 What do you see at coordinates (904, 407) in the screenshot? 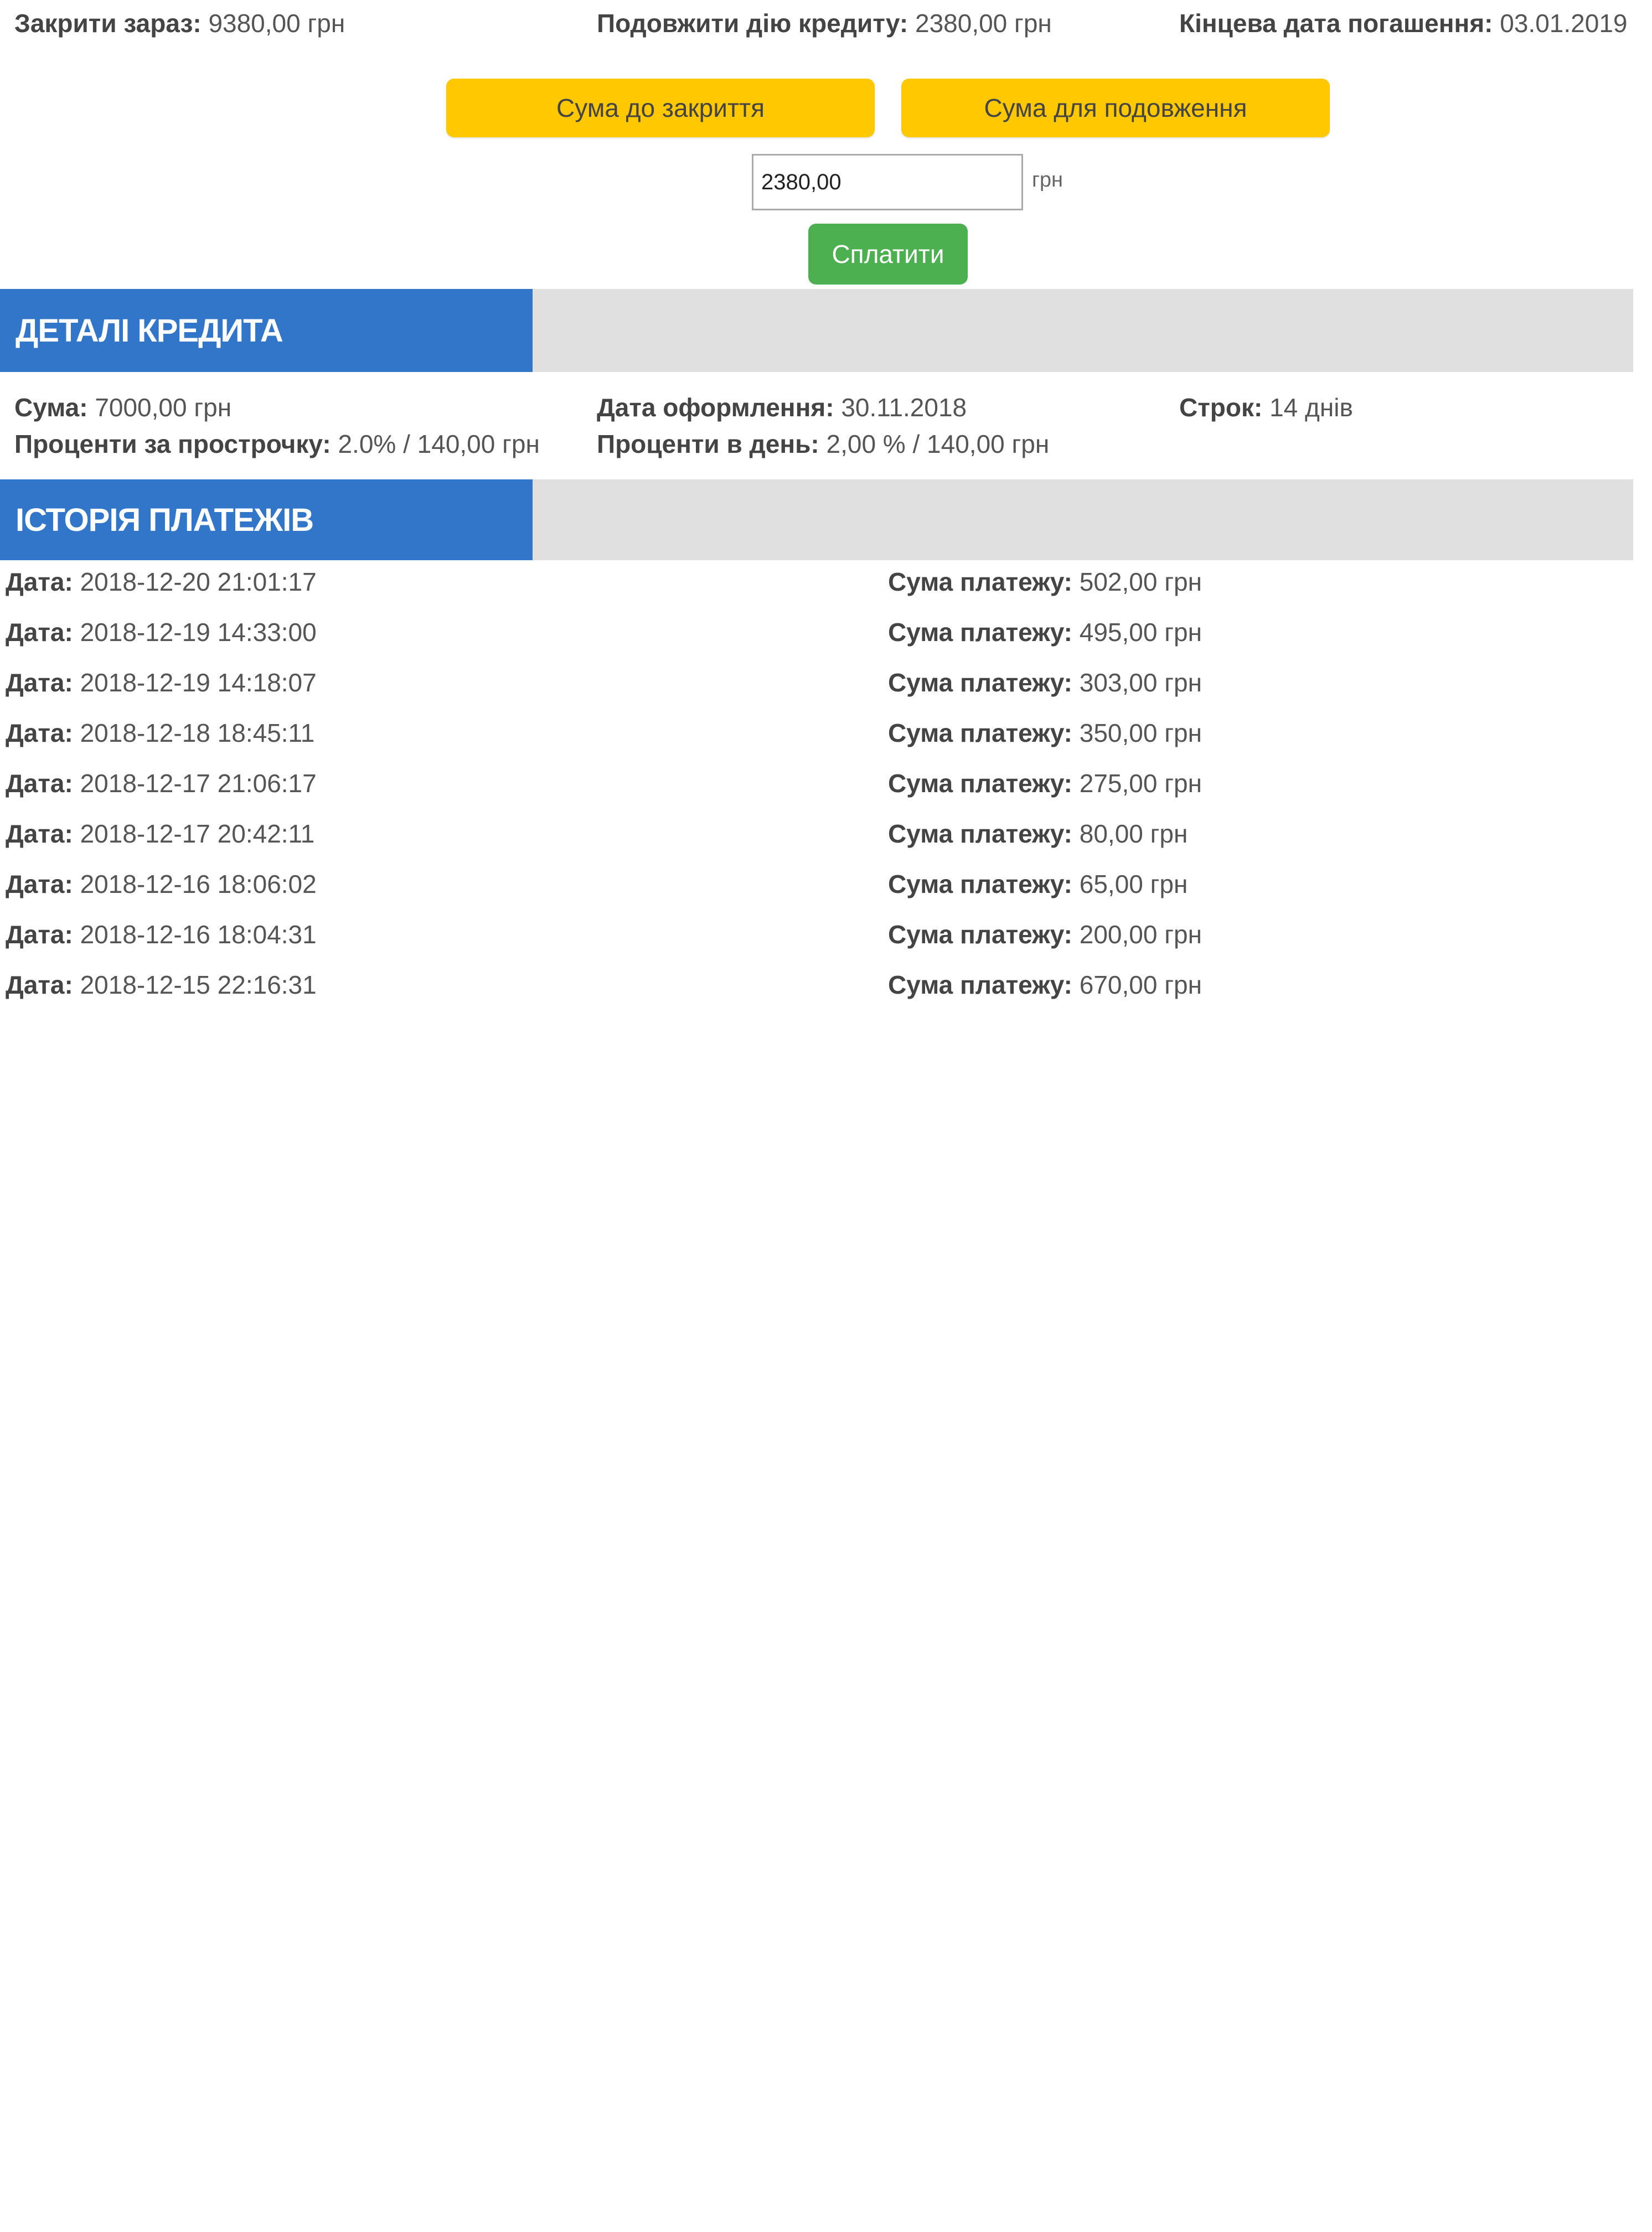
I see `detail-issue-date-value: 30.11.2018` at bounding box center [904, 407].